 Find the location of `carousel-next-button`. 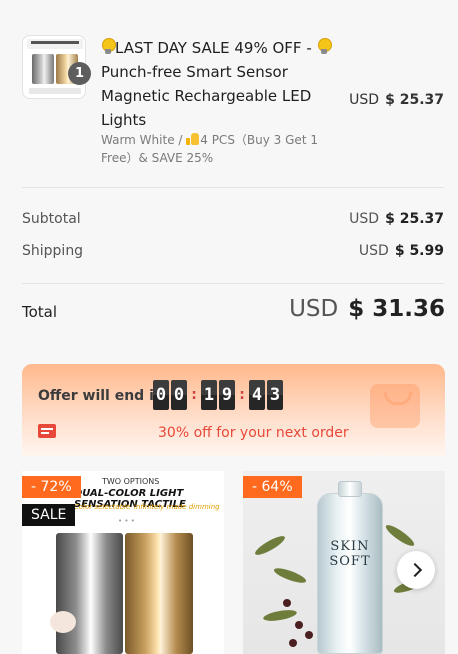

carousel-next-button is located at coordinates (416, 570).